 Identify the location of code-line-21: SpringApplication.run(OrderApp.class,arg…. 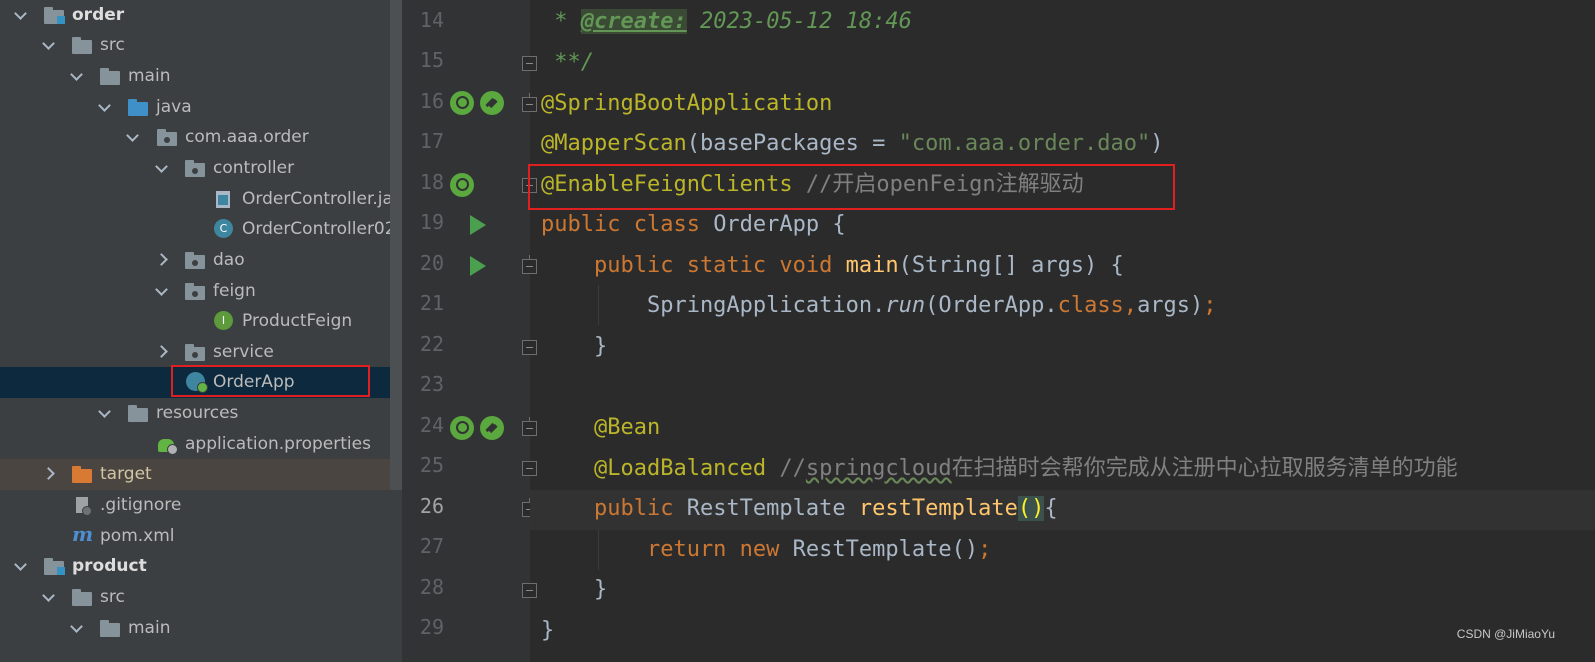
(879, 305).